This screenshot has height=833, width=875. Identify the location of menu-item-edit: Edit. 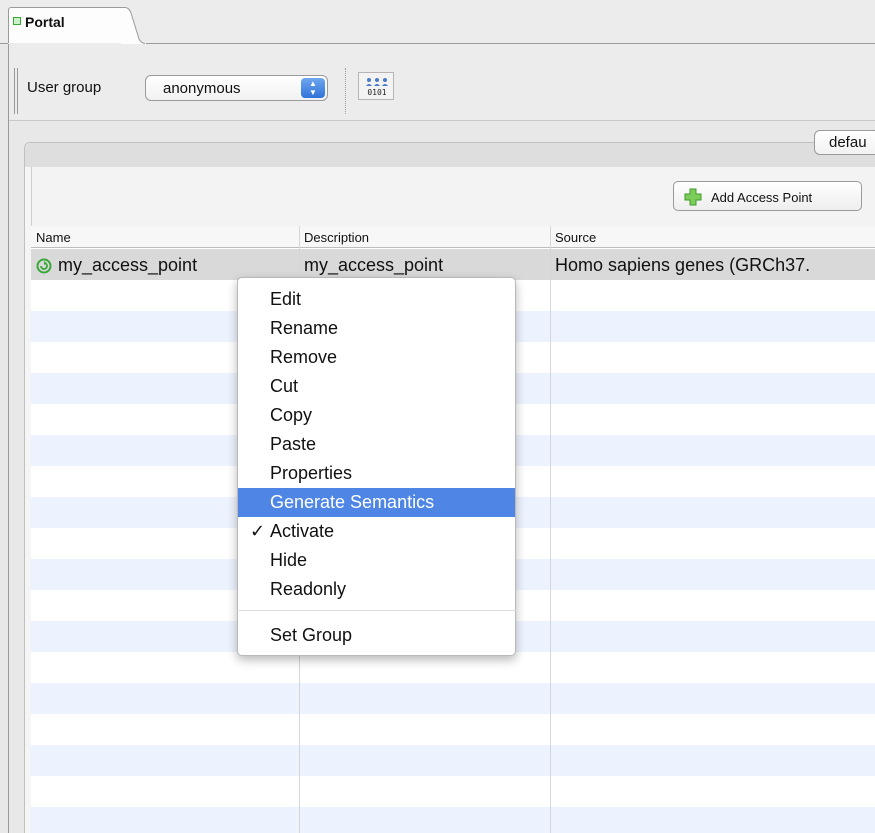
(376, 299).